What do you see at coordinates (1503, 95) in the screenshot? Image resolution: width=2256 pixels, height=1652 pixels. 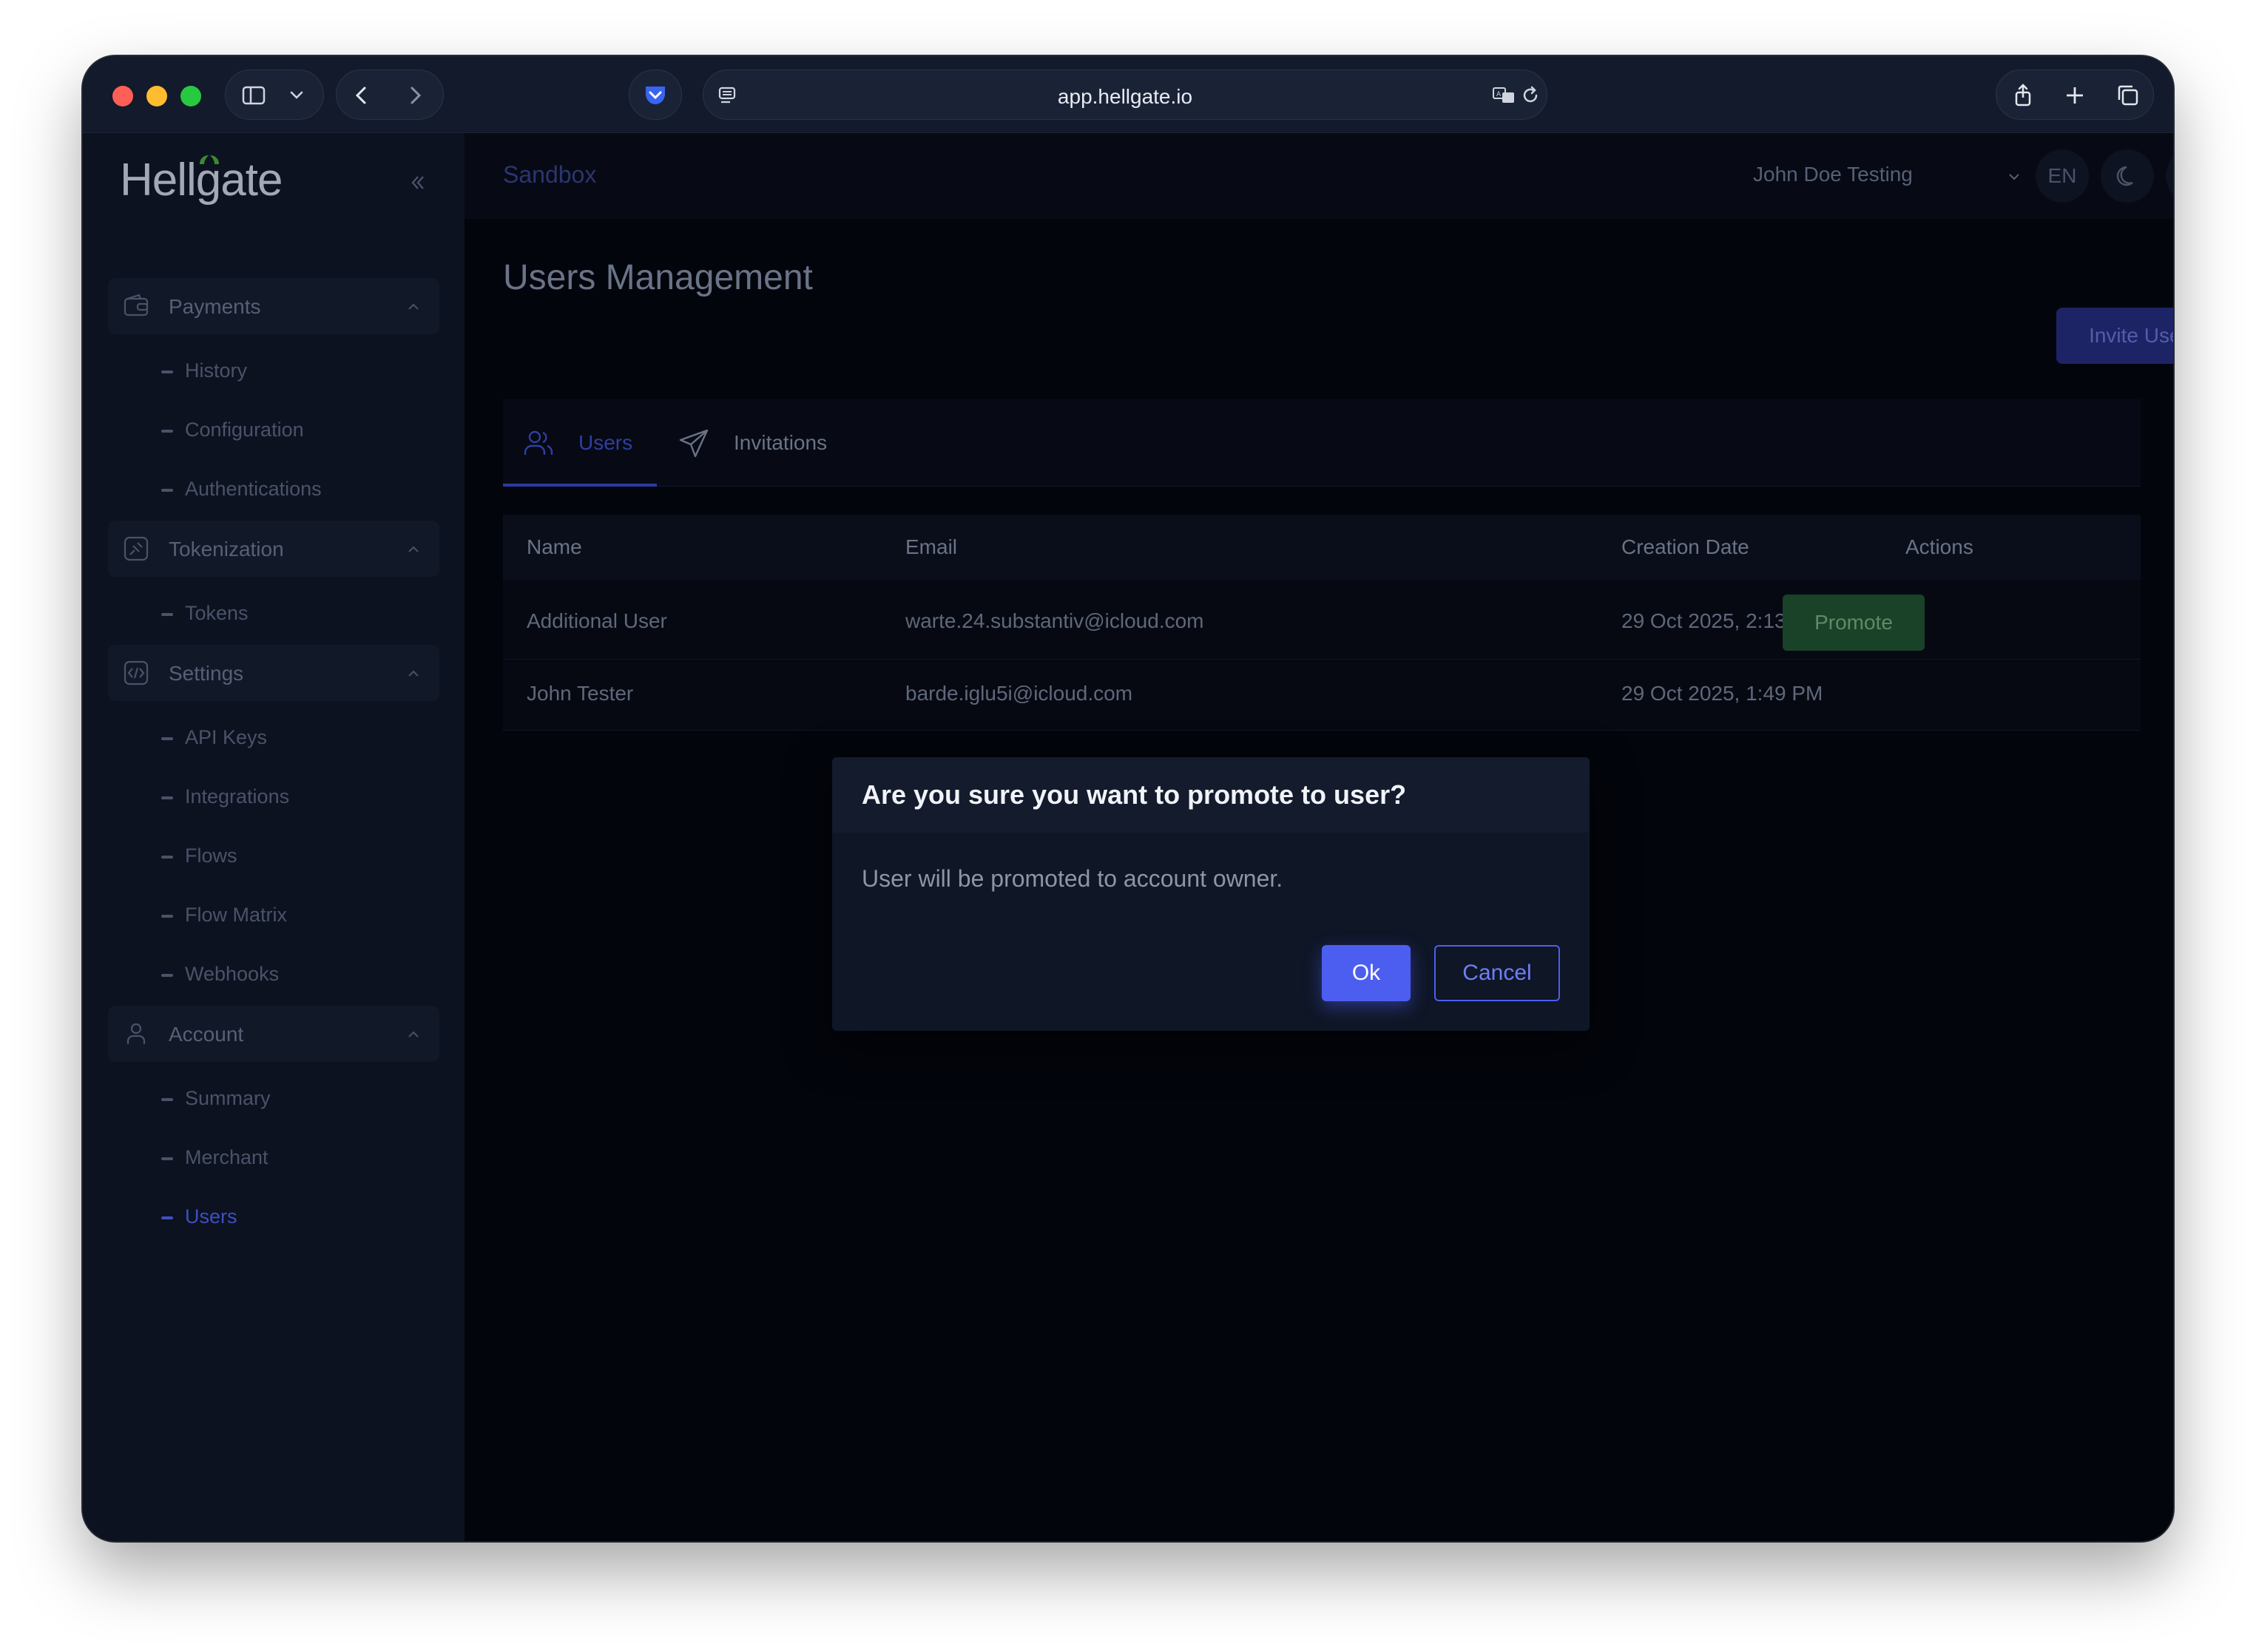 I see `translate-icon: A` at bounding box center [1503, 95].